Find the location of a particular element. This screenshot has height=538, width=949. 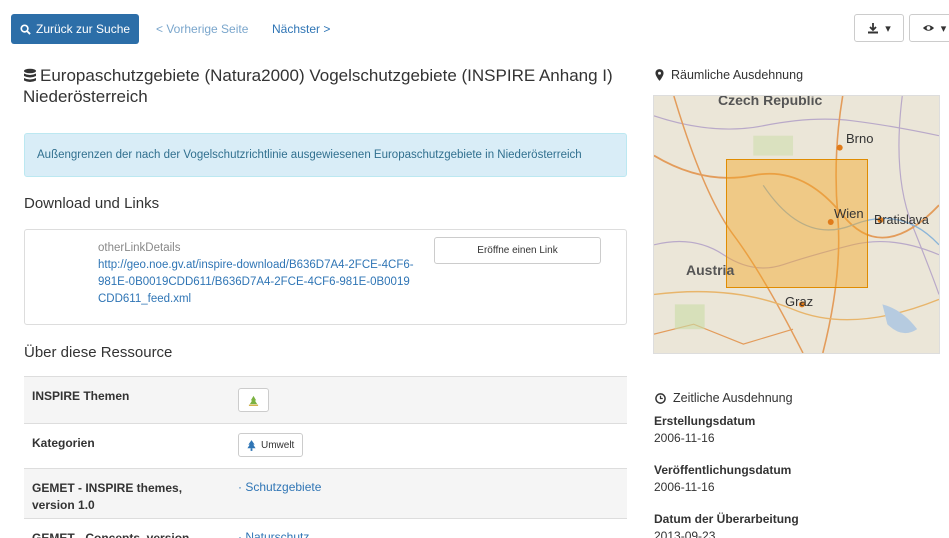

category-umwelt-button: Umwelt is located at coordinates (271, 445).